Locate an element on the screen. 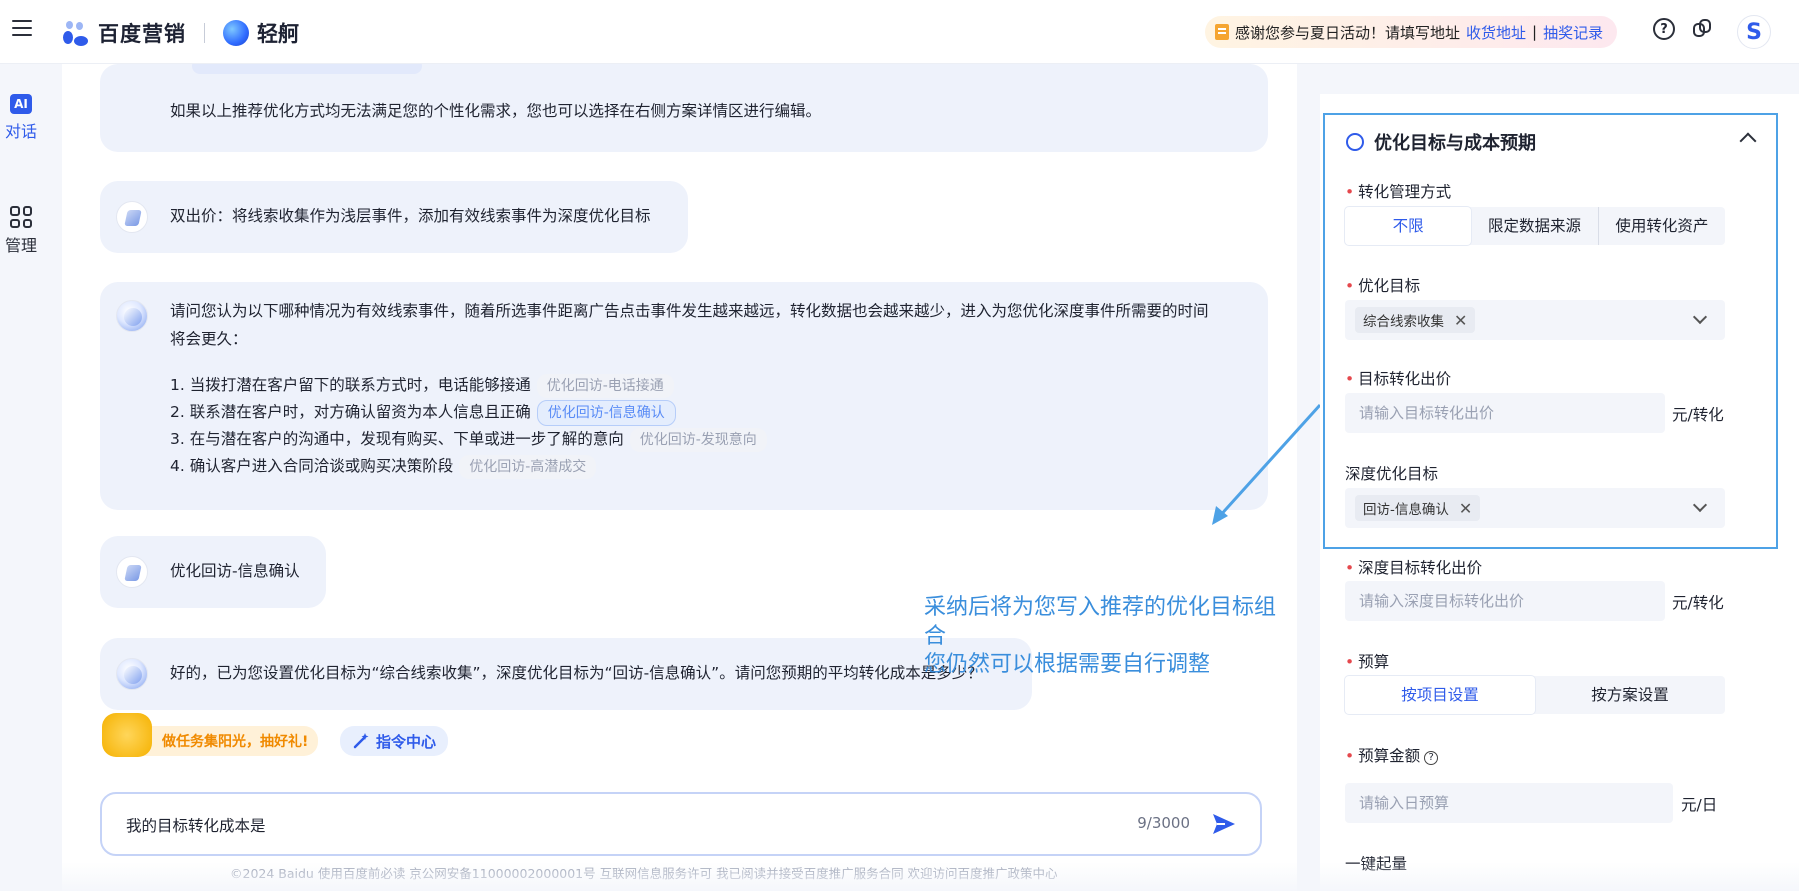 The height and width of the screenshot is (891, 1799). section-status-icon is located at coordinates (1355, 142).